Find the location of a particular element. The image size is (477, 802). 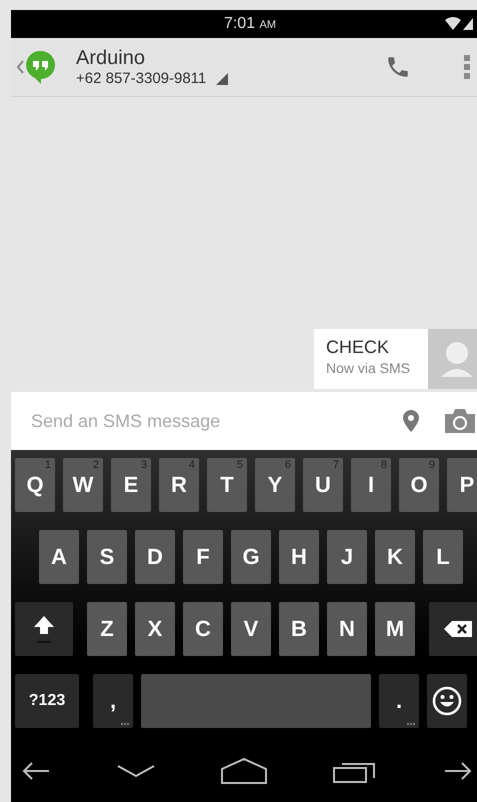

letter-key: P is located at coordinates (462, 485).